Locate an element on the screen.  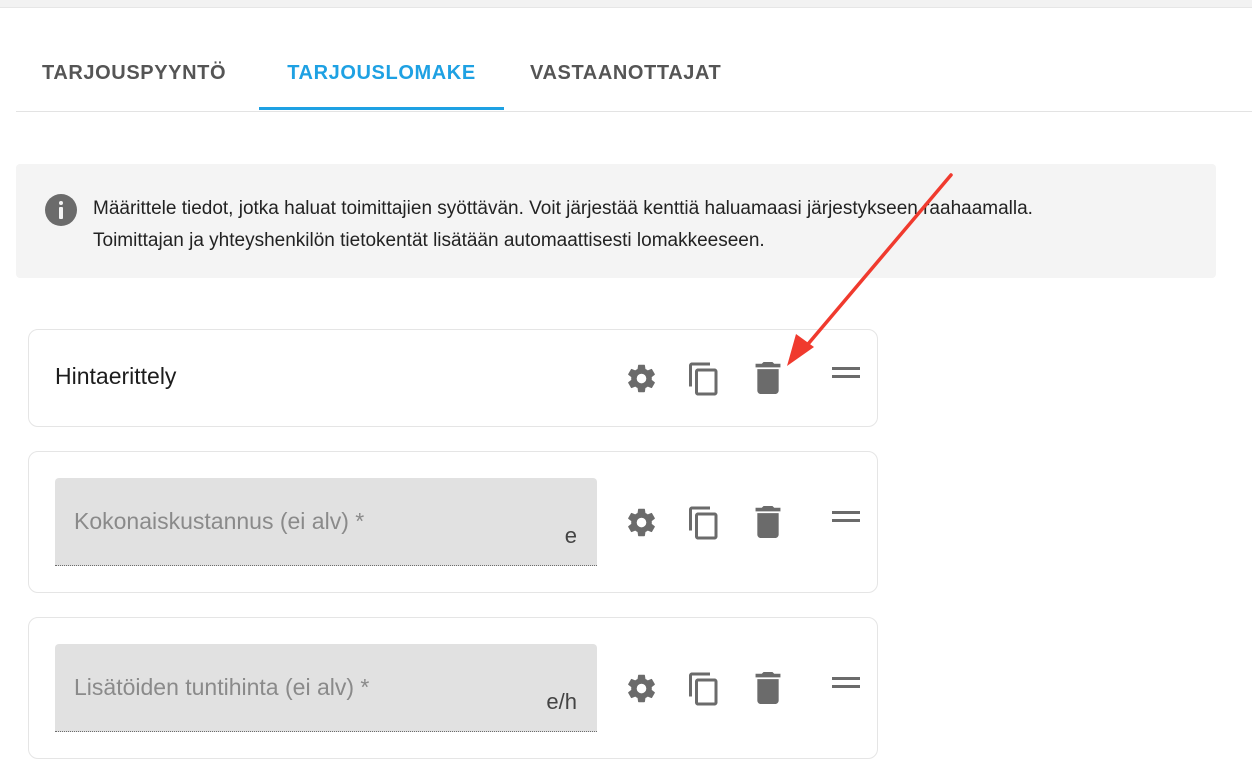
kokonaiskustannus-field: Kokonaiskustannus (ei alv) * e is located at coordinates (326, 522).